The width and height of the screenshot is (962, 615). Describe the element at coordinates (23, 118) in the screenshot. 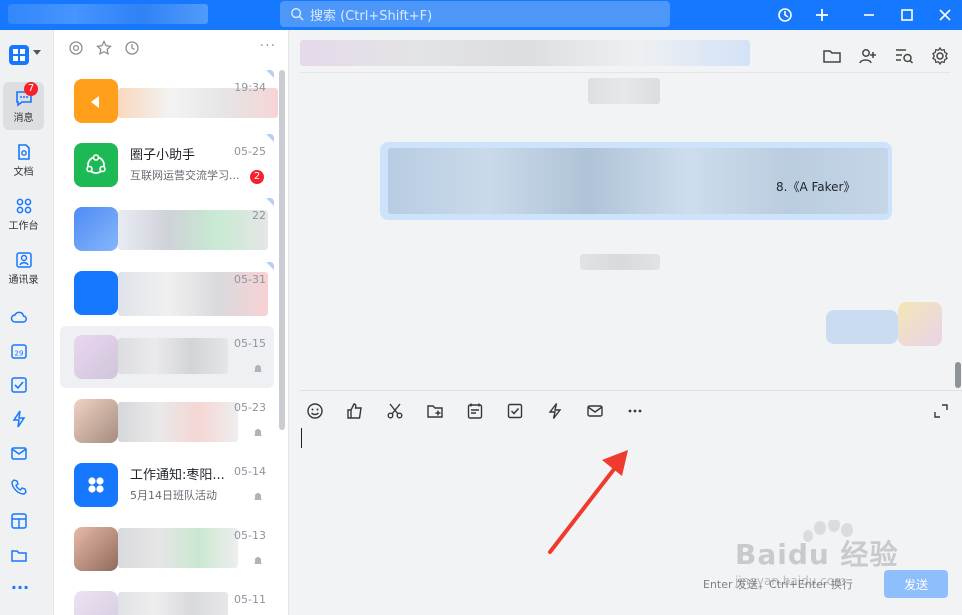

I see `nav-messages-label: 消息` at that location.